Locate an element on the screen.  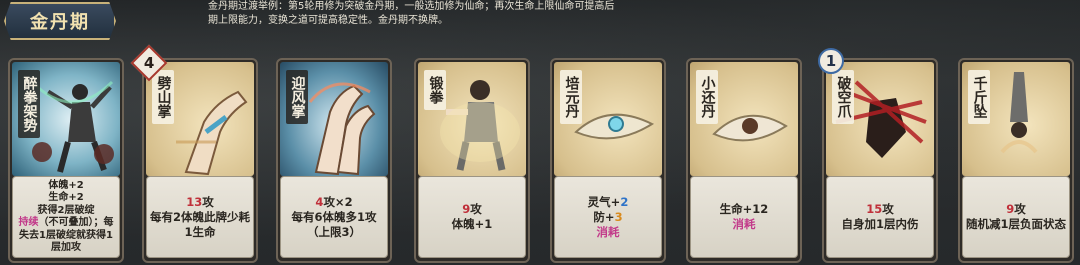
card-duanquan: 锻拳 9攻 体魄+1 is located at coordinates (472, 160).